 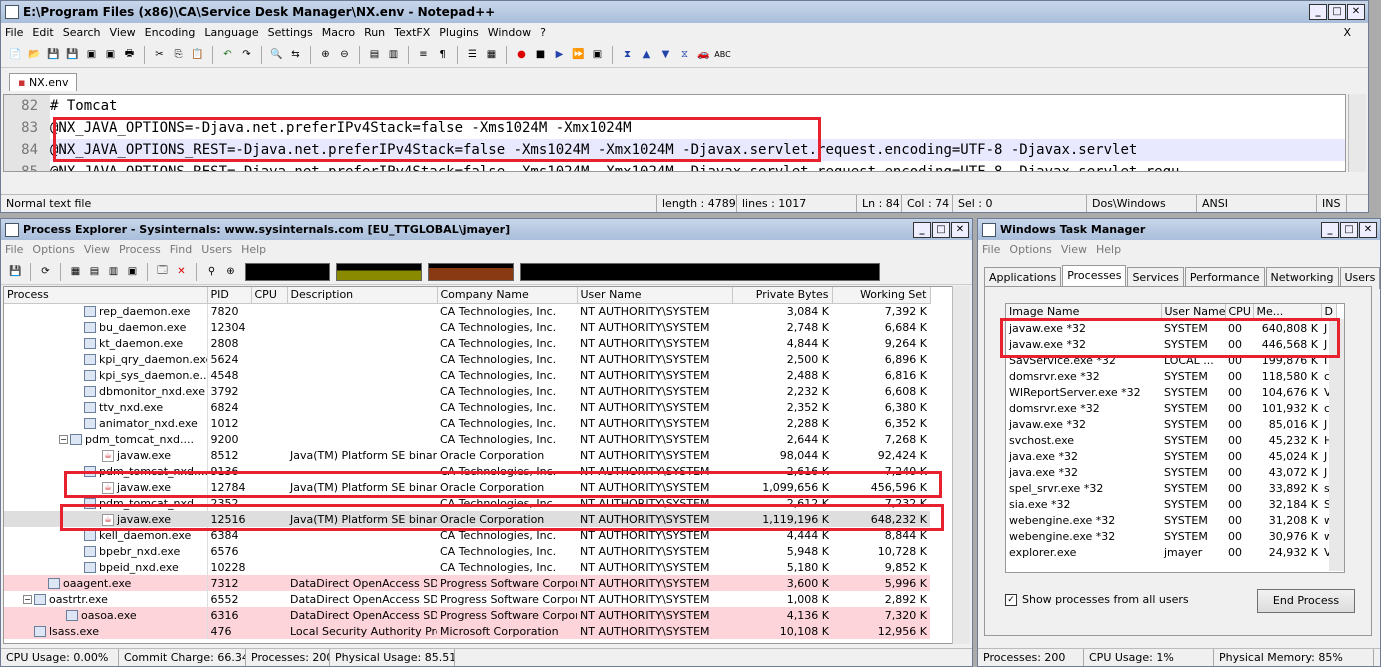 I want to click on cpu-graph, so click(x=287, y=271).